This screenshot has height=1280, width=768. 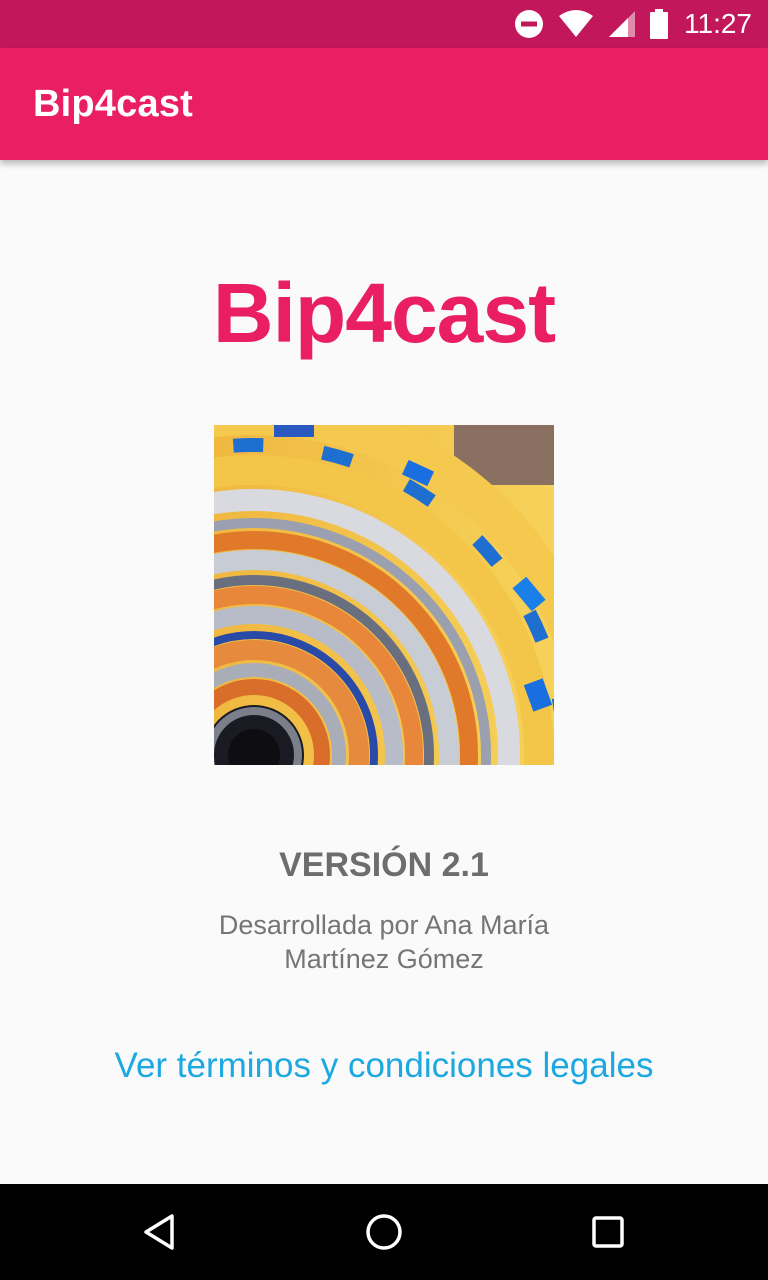 I want to click on version-label: VERSIÓN 2.1, so click(x=384, y=865).